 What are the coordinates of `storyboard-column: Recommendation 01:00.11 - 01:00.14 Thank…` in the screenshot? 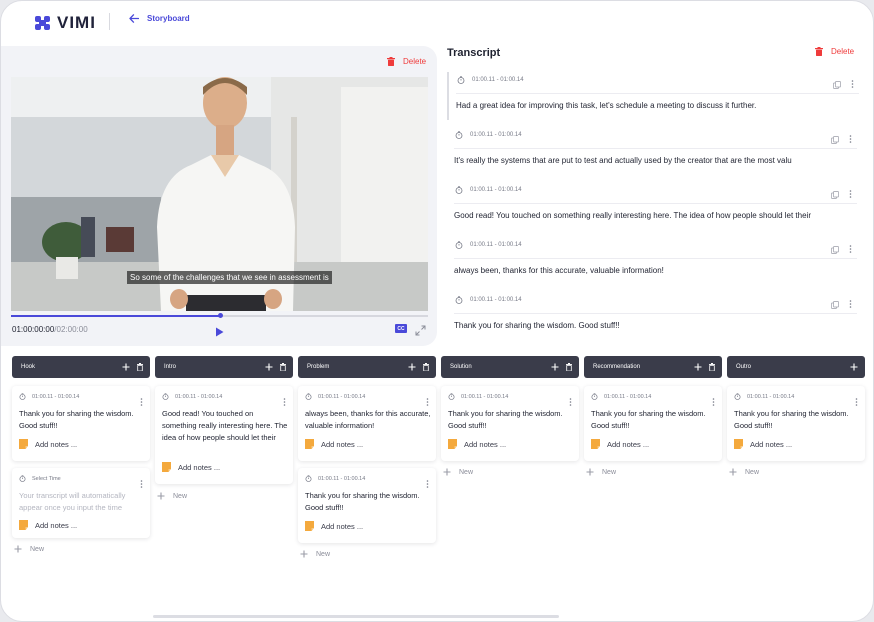 It's located at (653, 416).